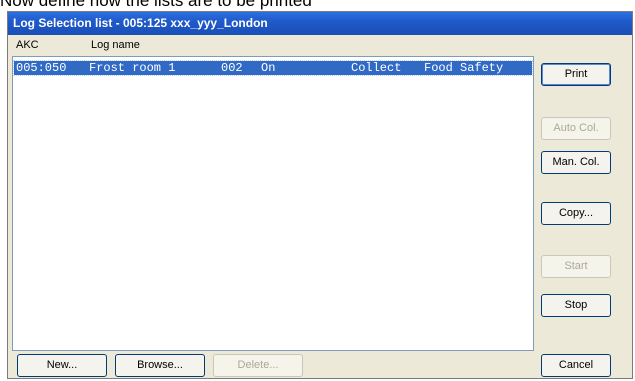 The height and width of the screenshot is (381, 635). What do you see at coordinates (268, 68) in the screenshot?
I see `row-state: On` at bounding box center [268, 68].